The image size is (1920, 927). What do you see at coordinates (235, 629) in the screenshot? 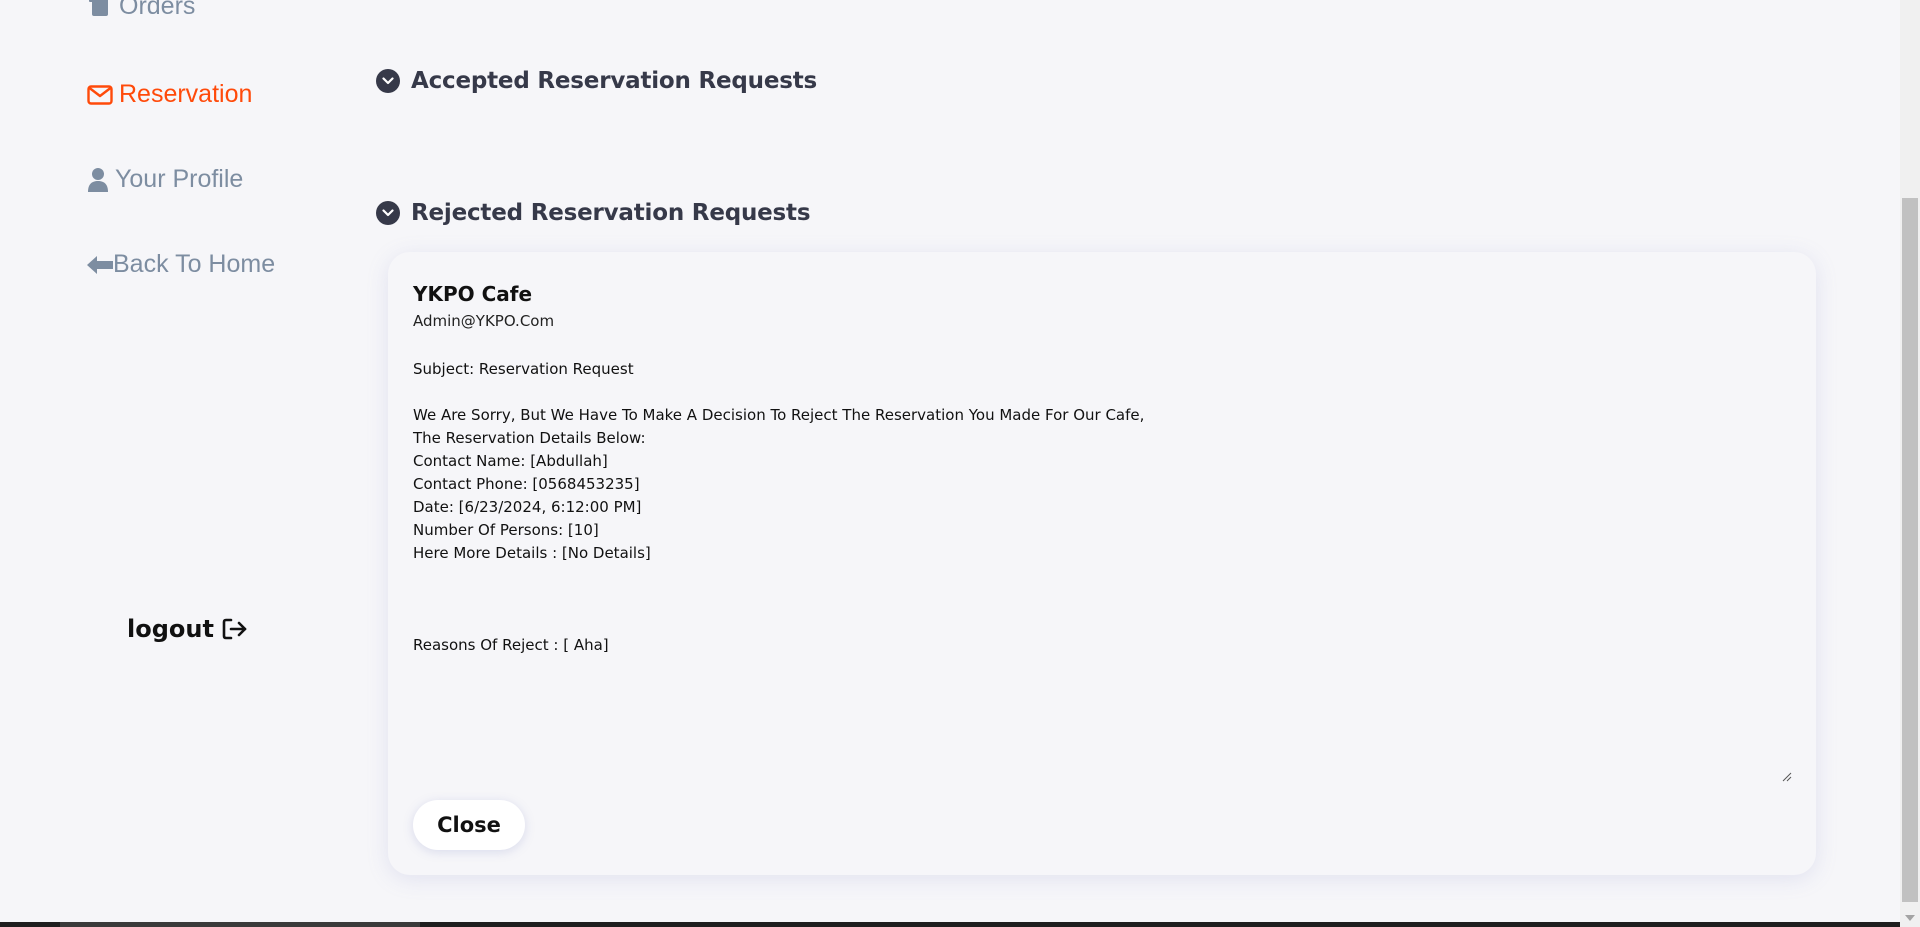
I see `logout-icon` at bounding box center [235, 629].